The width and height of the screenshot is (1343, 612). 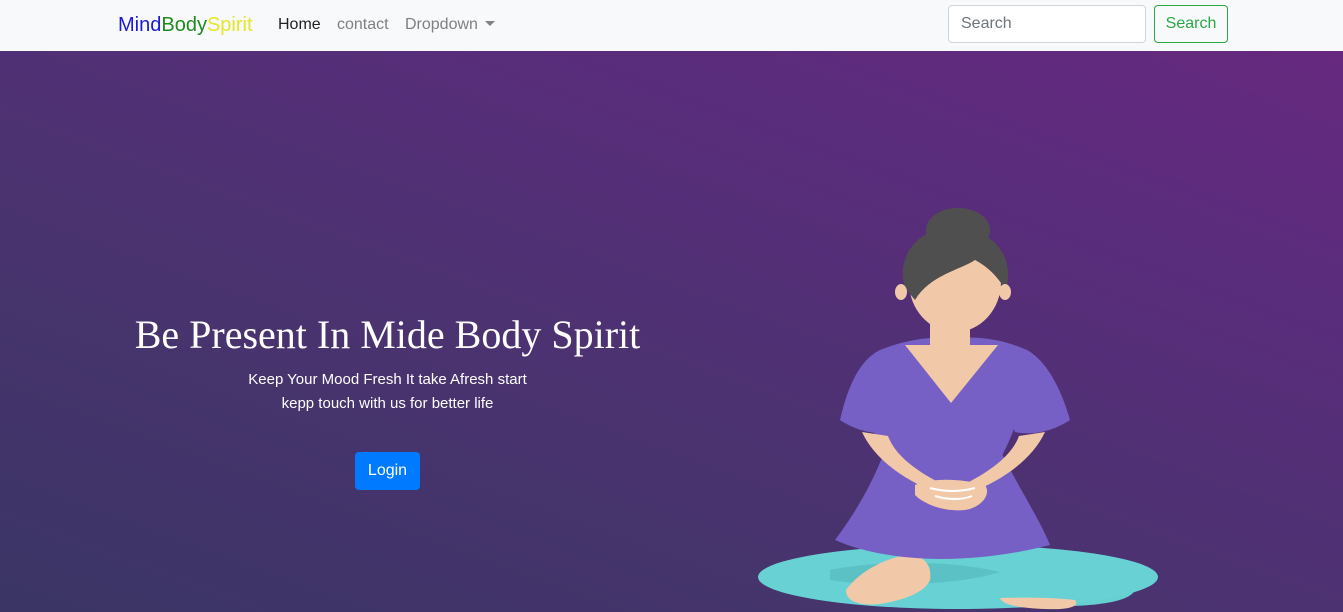 I want to click on search-input, so click(x=1047, y=24).